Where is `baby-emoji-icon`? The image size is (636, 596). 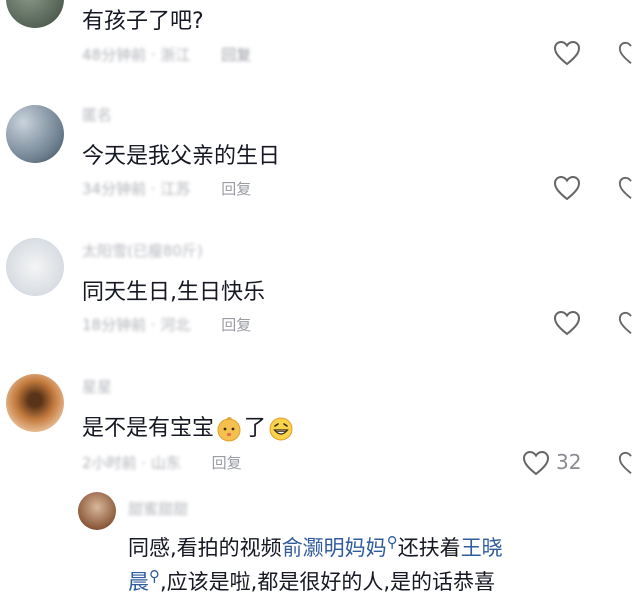 baby-emoji-icon is located at coordinates (229, 429).